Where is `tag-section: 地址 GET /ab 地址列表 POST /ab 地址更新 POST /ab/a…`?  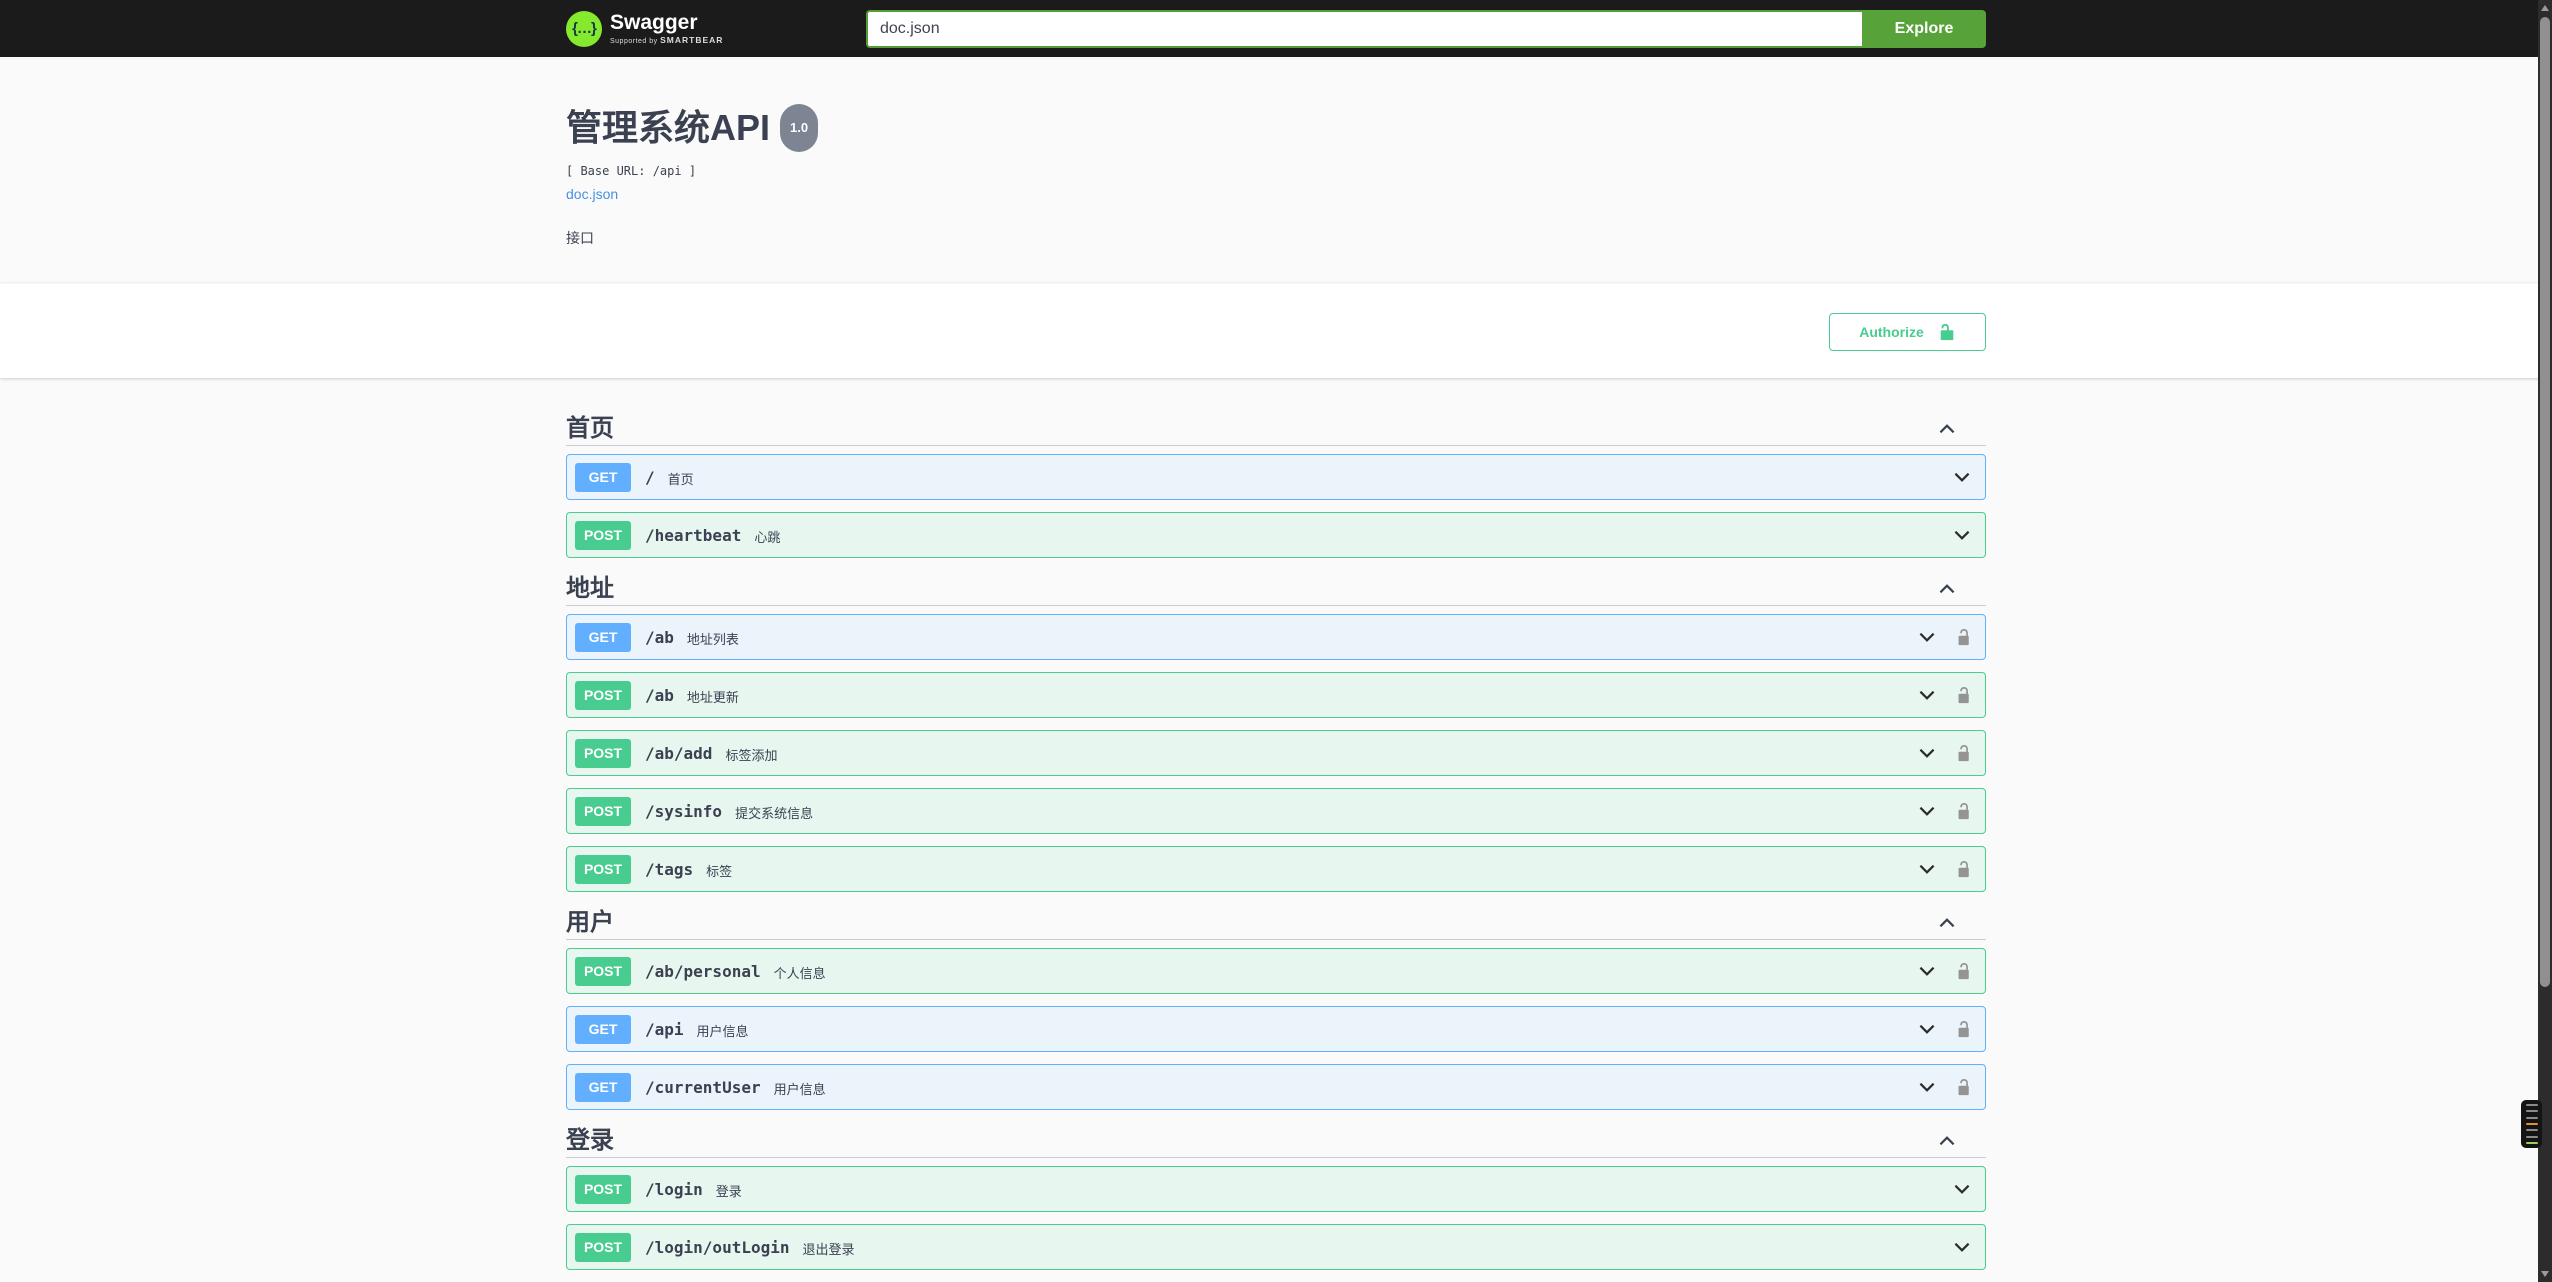
tag-section: 地址 GET /ab 地址列表 POST /ab 地址更新 POST /ab/a… is located at coordinates (1276, 732).